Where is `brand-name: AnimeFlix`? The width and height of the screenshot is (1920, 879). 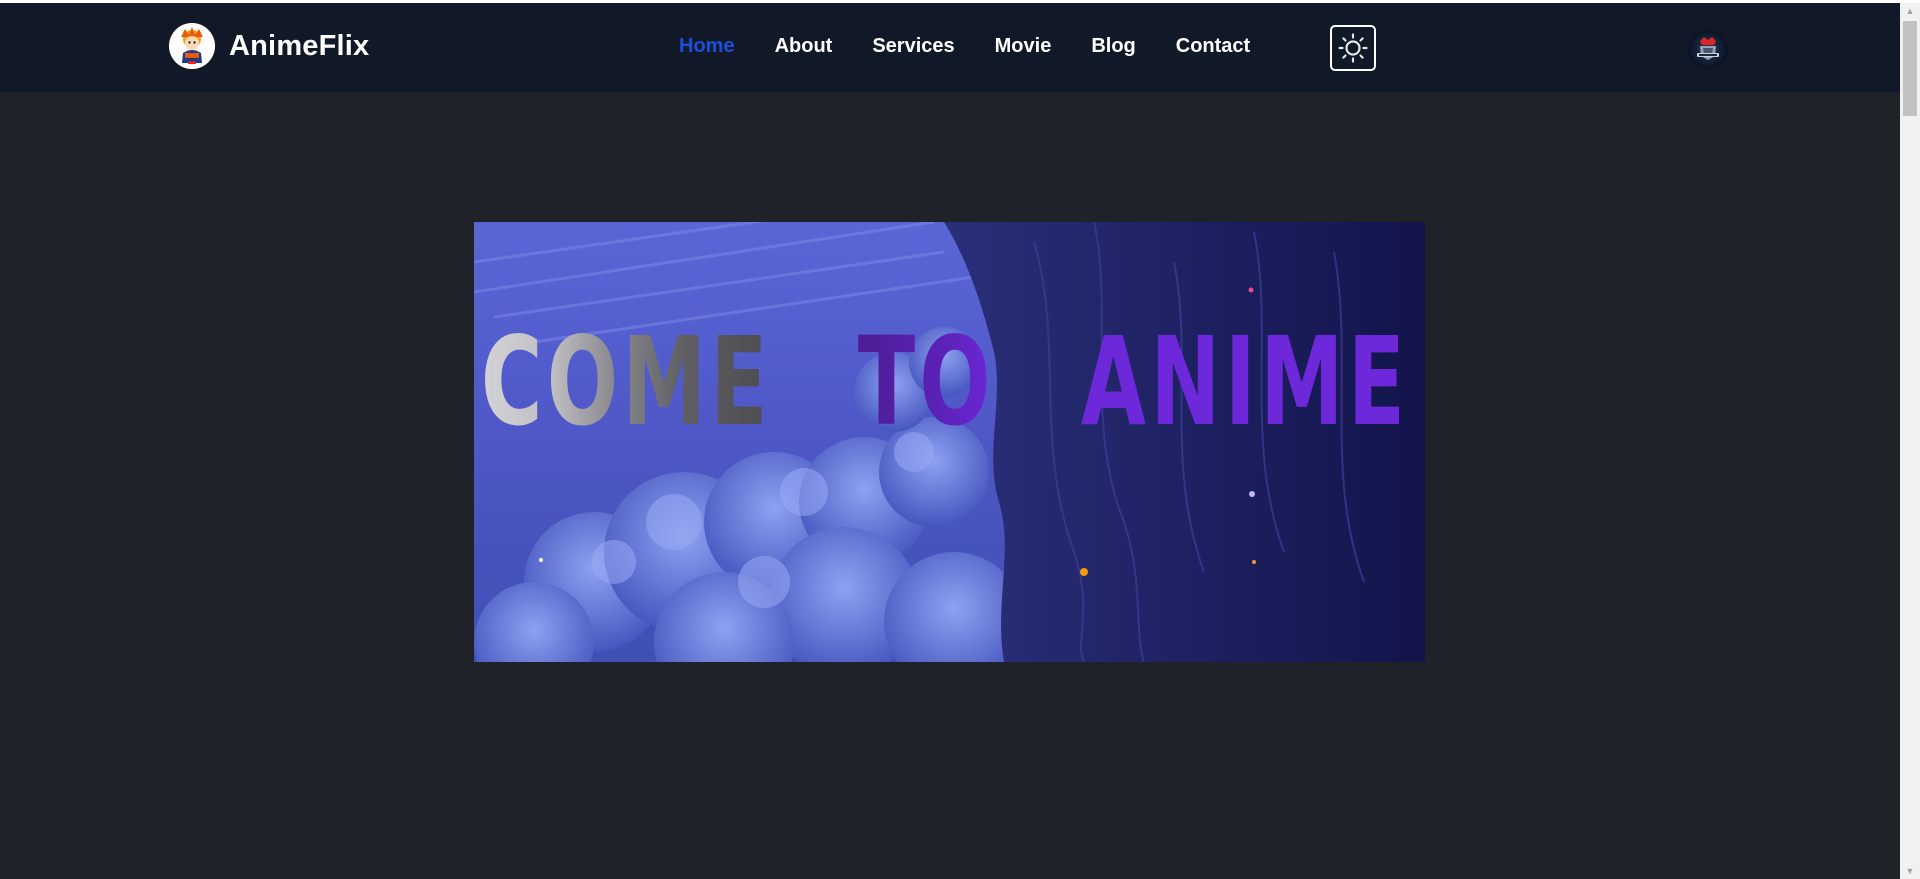
brand-name: AnimeFlix is located at coordinates (299, 45).